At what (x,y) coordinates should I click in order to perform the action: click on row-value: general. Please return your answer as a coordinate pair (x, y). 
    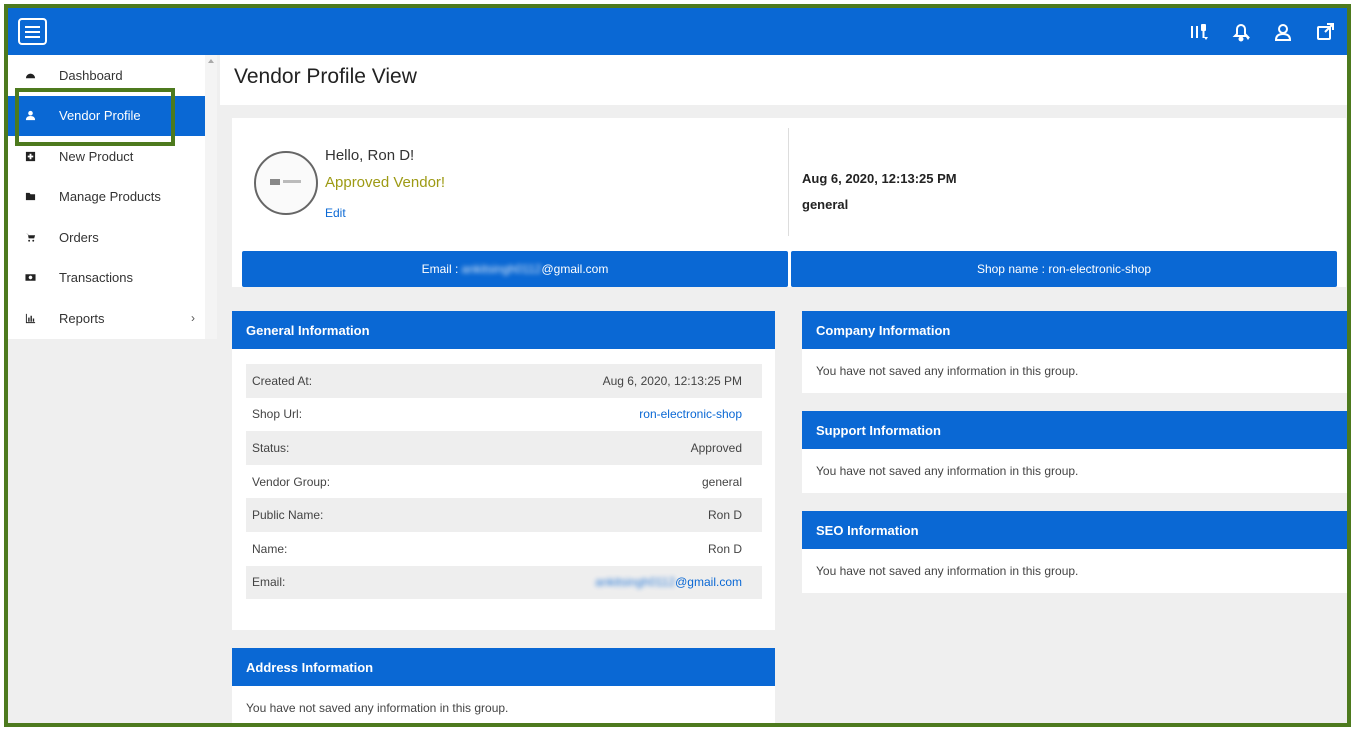
    Looking at the image, I should click on (721, 481).